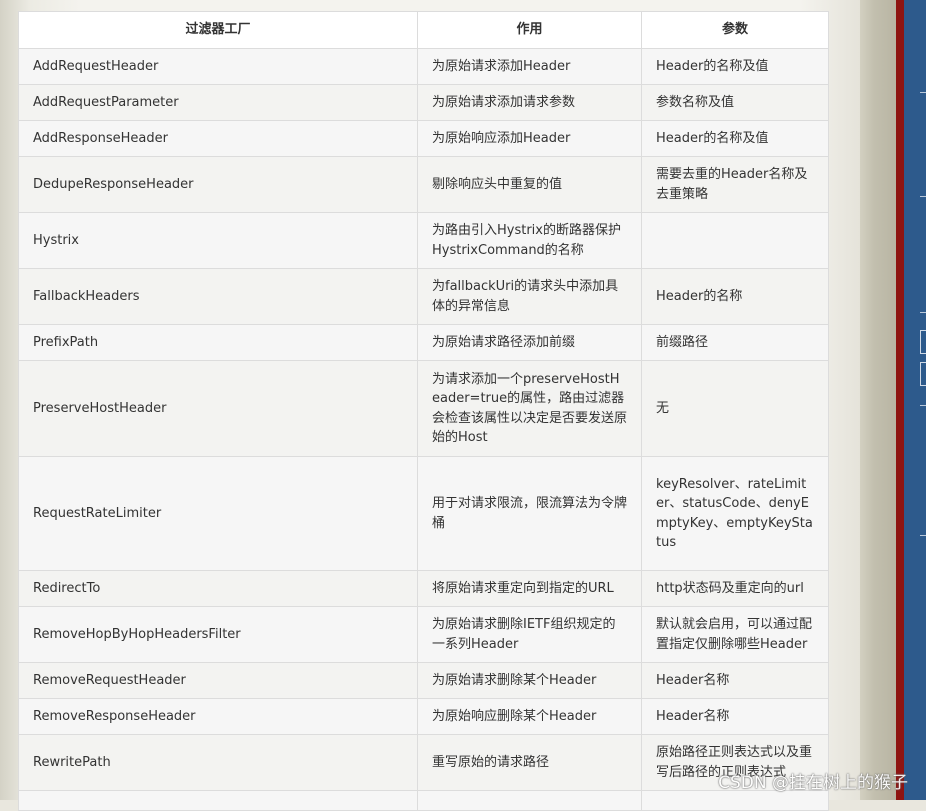 The width and height of the screenshot is (926, 811). What do you see at coordinates (529, 342) in the screenshot?
I see `cell-effect: 为原始请求路径添加前缀` at bounding box center [529, 342].